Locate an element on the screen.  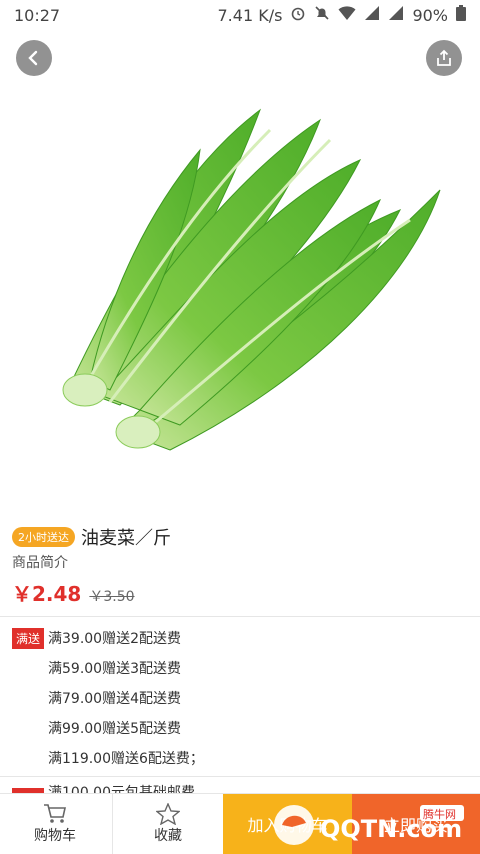
share-button is located at coordinates (444, 58).